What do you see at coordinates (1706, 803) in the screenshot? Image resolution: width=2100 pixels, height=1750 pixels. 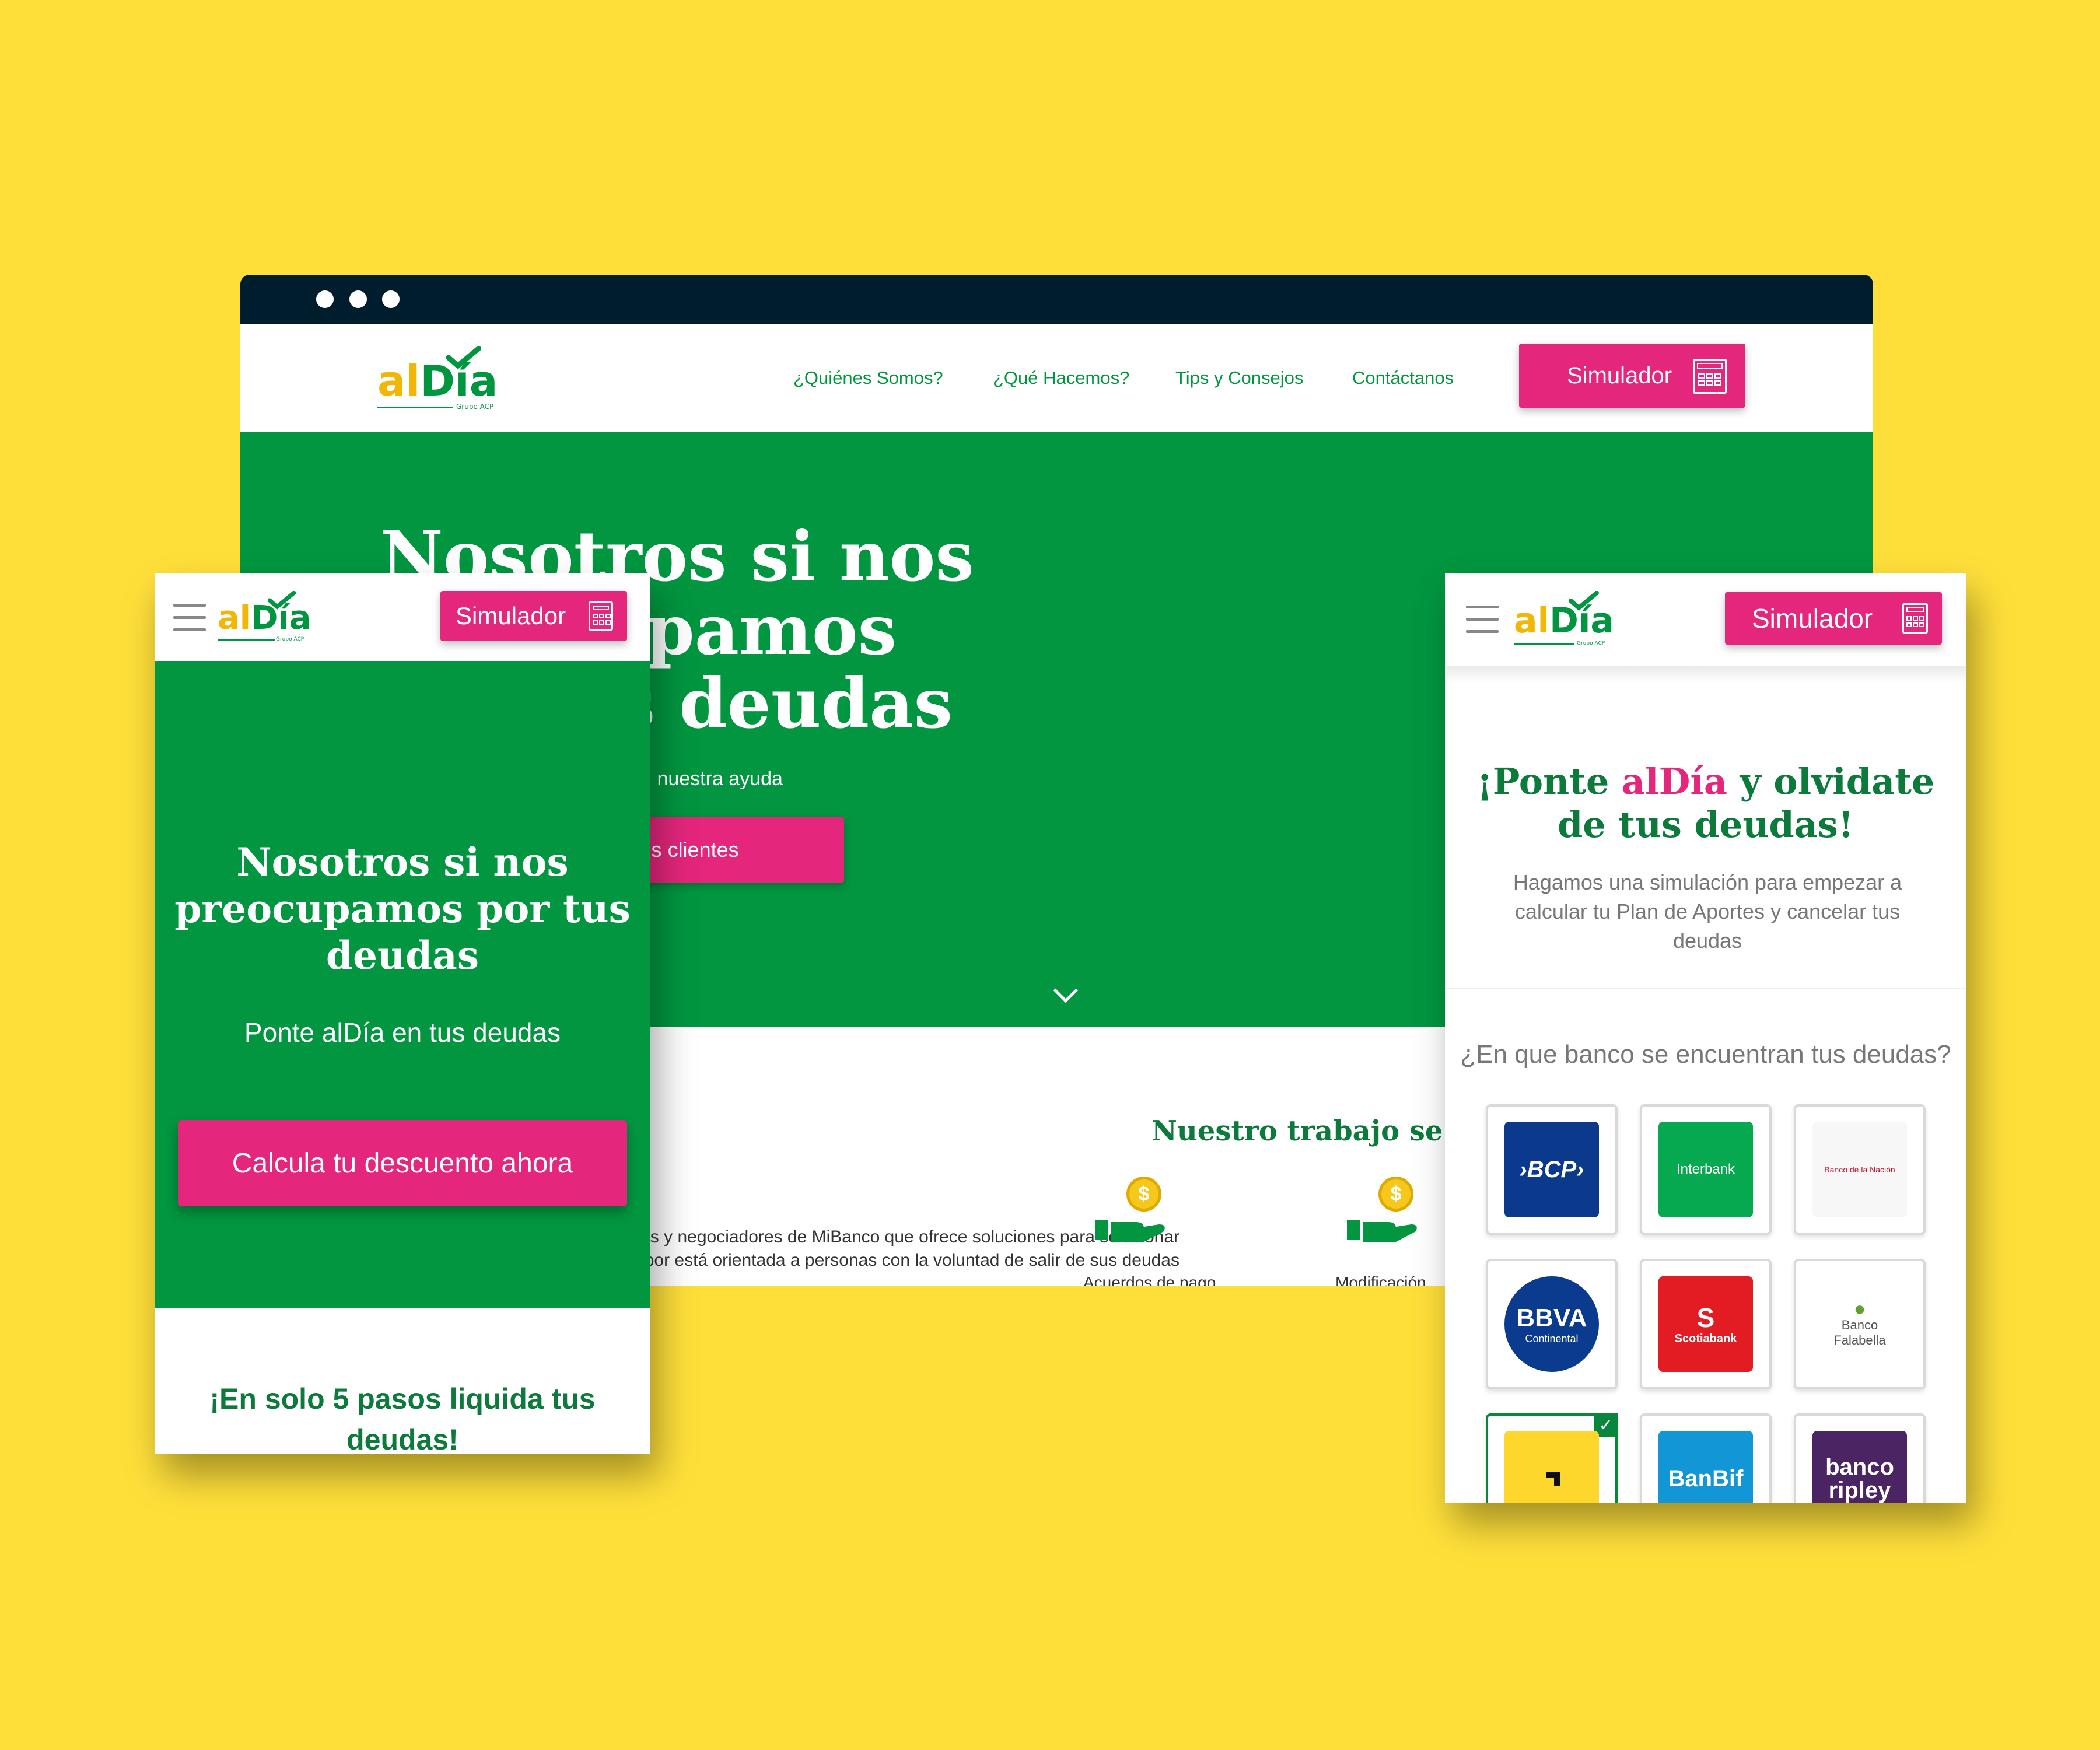 I see `simulator-title: ¡Ponte alDía y olvidate de tus deudas!` at bounding box center [1706, 803].